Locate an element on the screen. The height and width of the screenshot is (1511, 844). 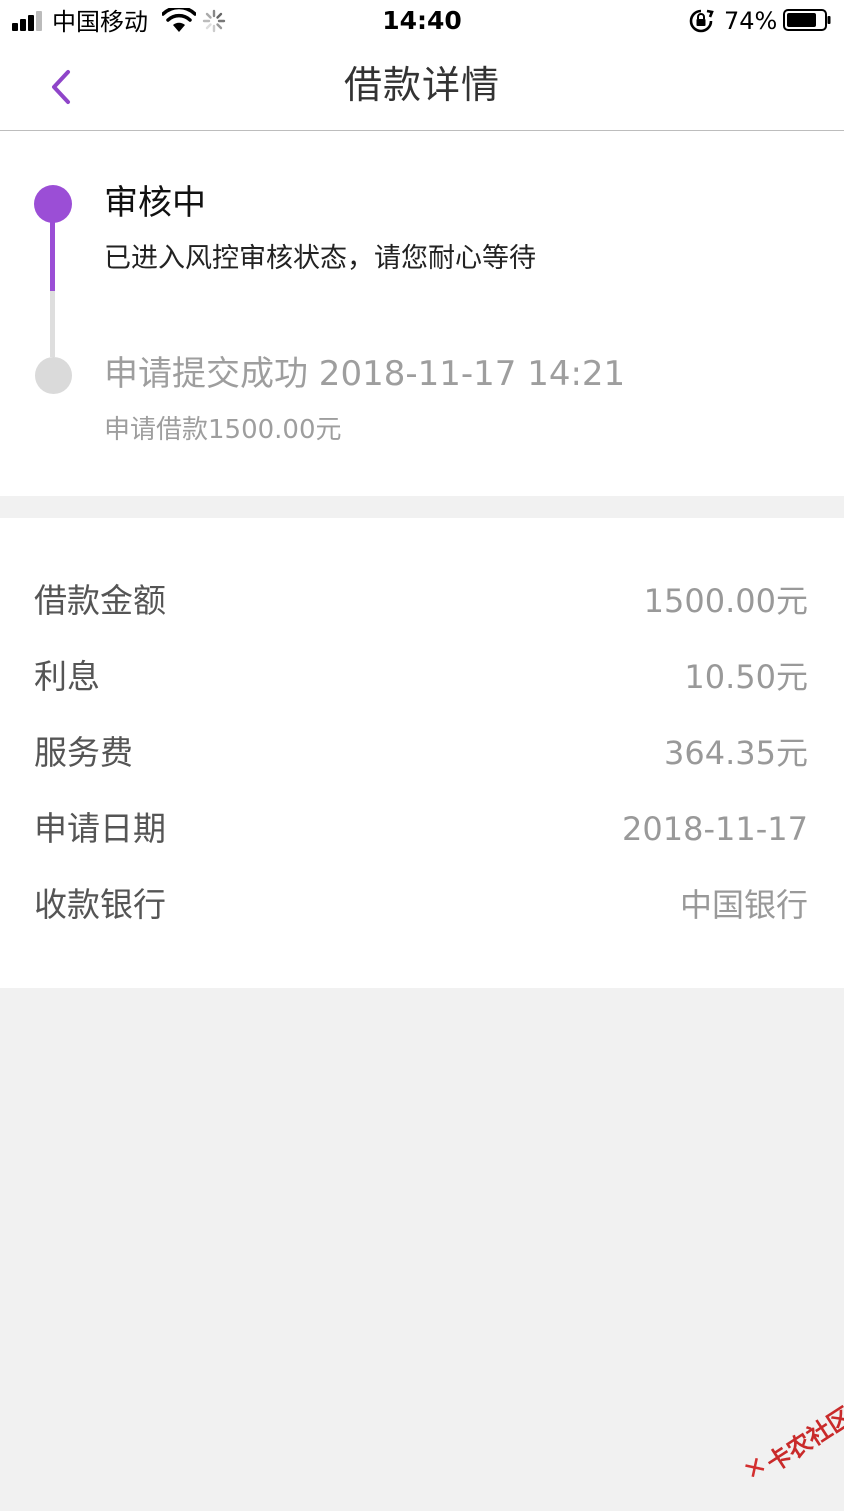
detail-value: 中国银行 is located at coordinates (743, 905).